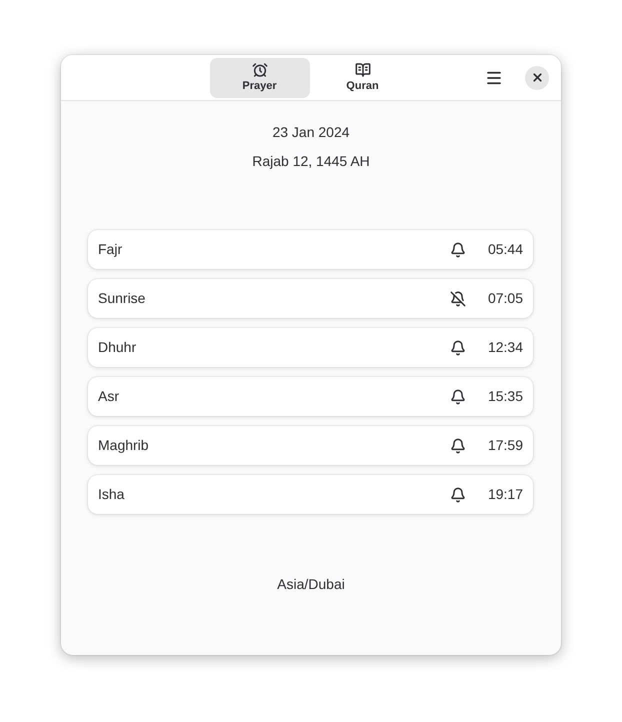 The width and height of the screenshot is (622, 722). What do you see at coordinates (504, 494) in the screenshot?
I see `prayer-time: 19:17` at bounding box center [504, 494].